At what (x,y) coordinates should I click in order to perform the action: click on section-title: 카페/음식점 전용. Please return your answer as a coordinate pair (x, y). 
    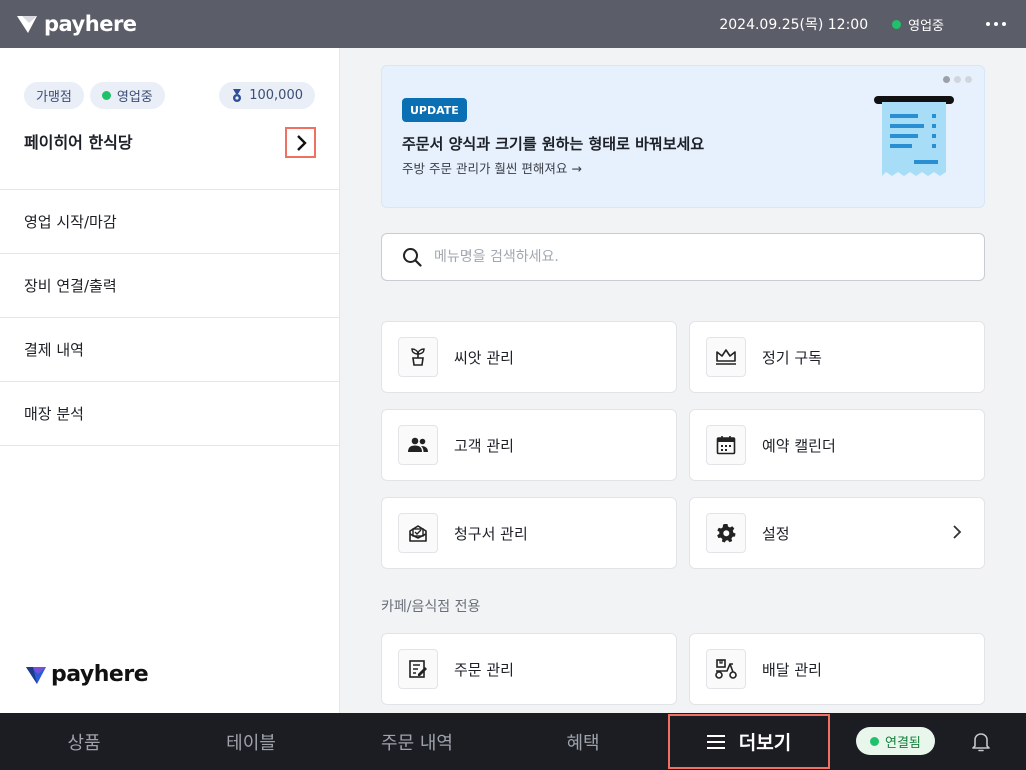
    Looking at the image, I should click on (431, 607).